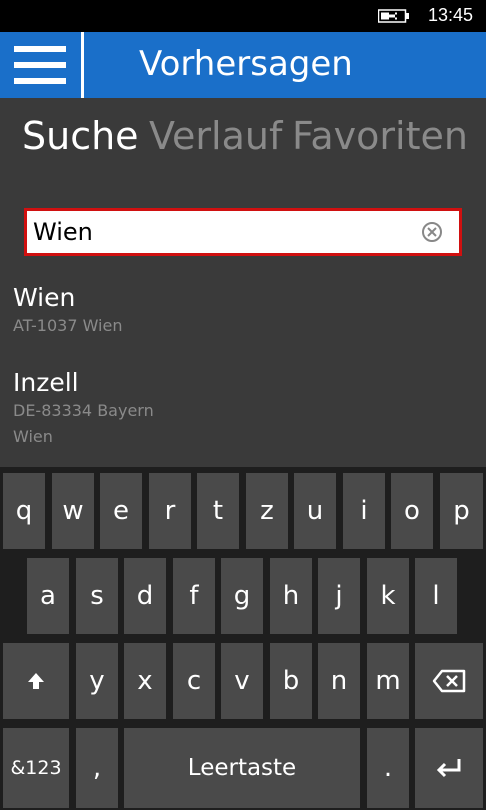 This screenshot has width=486, height=810. Describe the element at coordinates (432, 232) in the screenshot. I see `clear-circle-icon` at that location.